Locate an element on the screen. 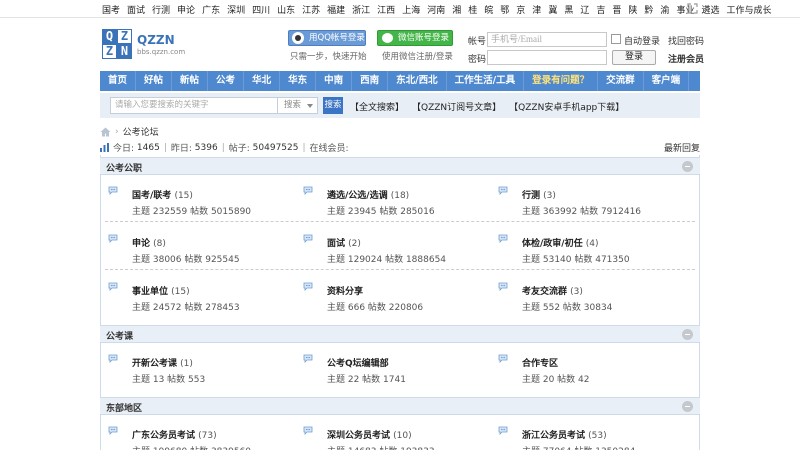 Image resolution: width=800 pixels, height=450 pixels. nav-item: 工作生活/工具 is located at coordinates (486, 81).